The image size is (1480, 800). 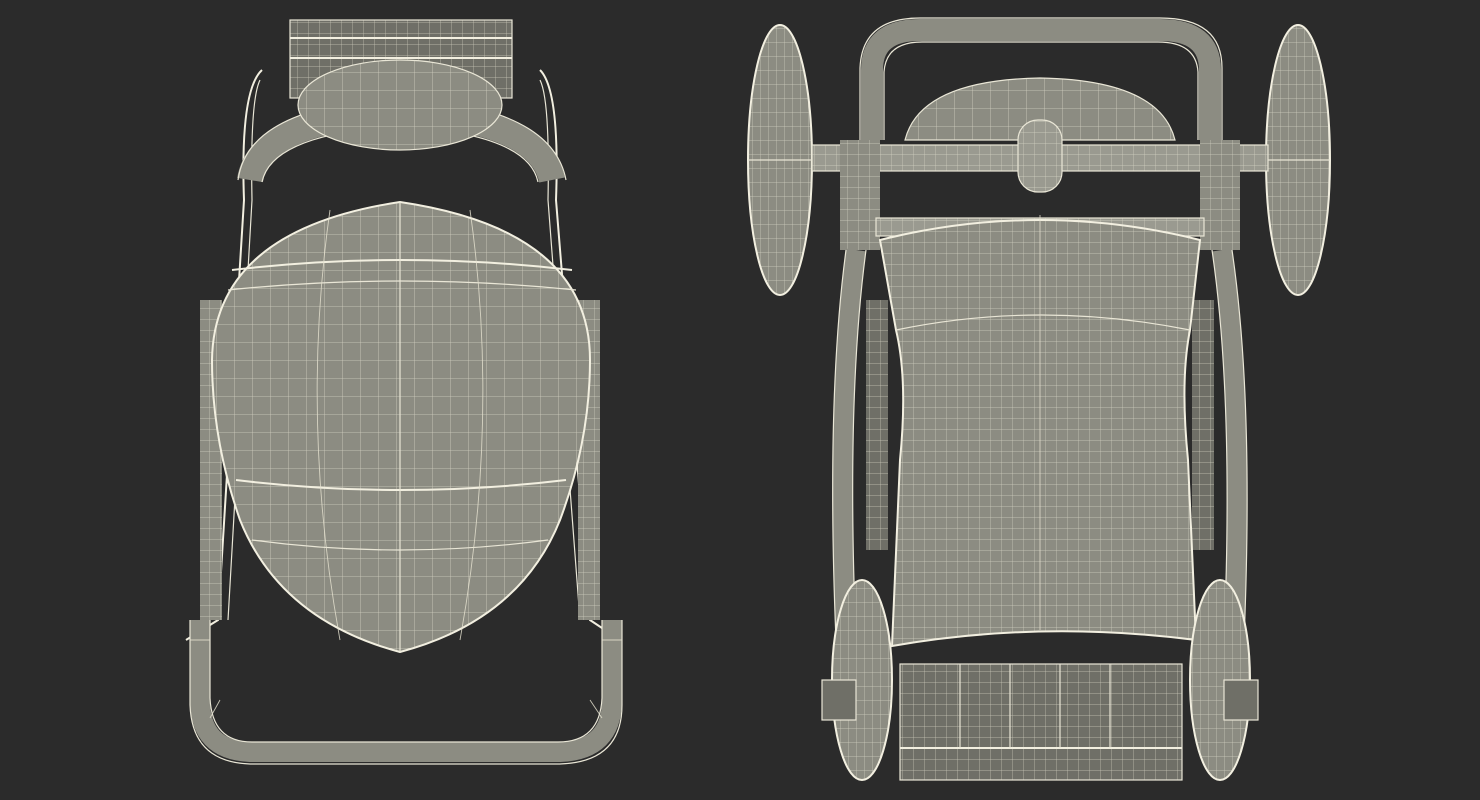 I want to click on rear-wheel-right, so click(x=1298, y=160).